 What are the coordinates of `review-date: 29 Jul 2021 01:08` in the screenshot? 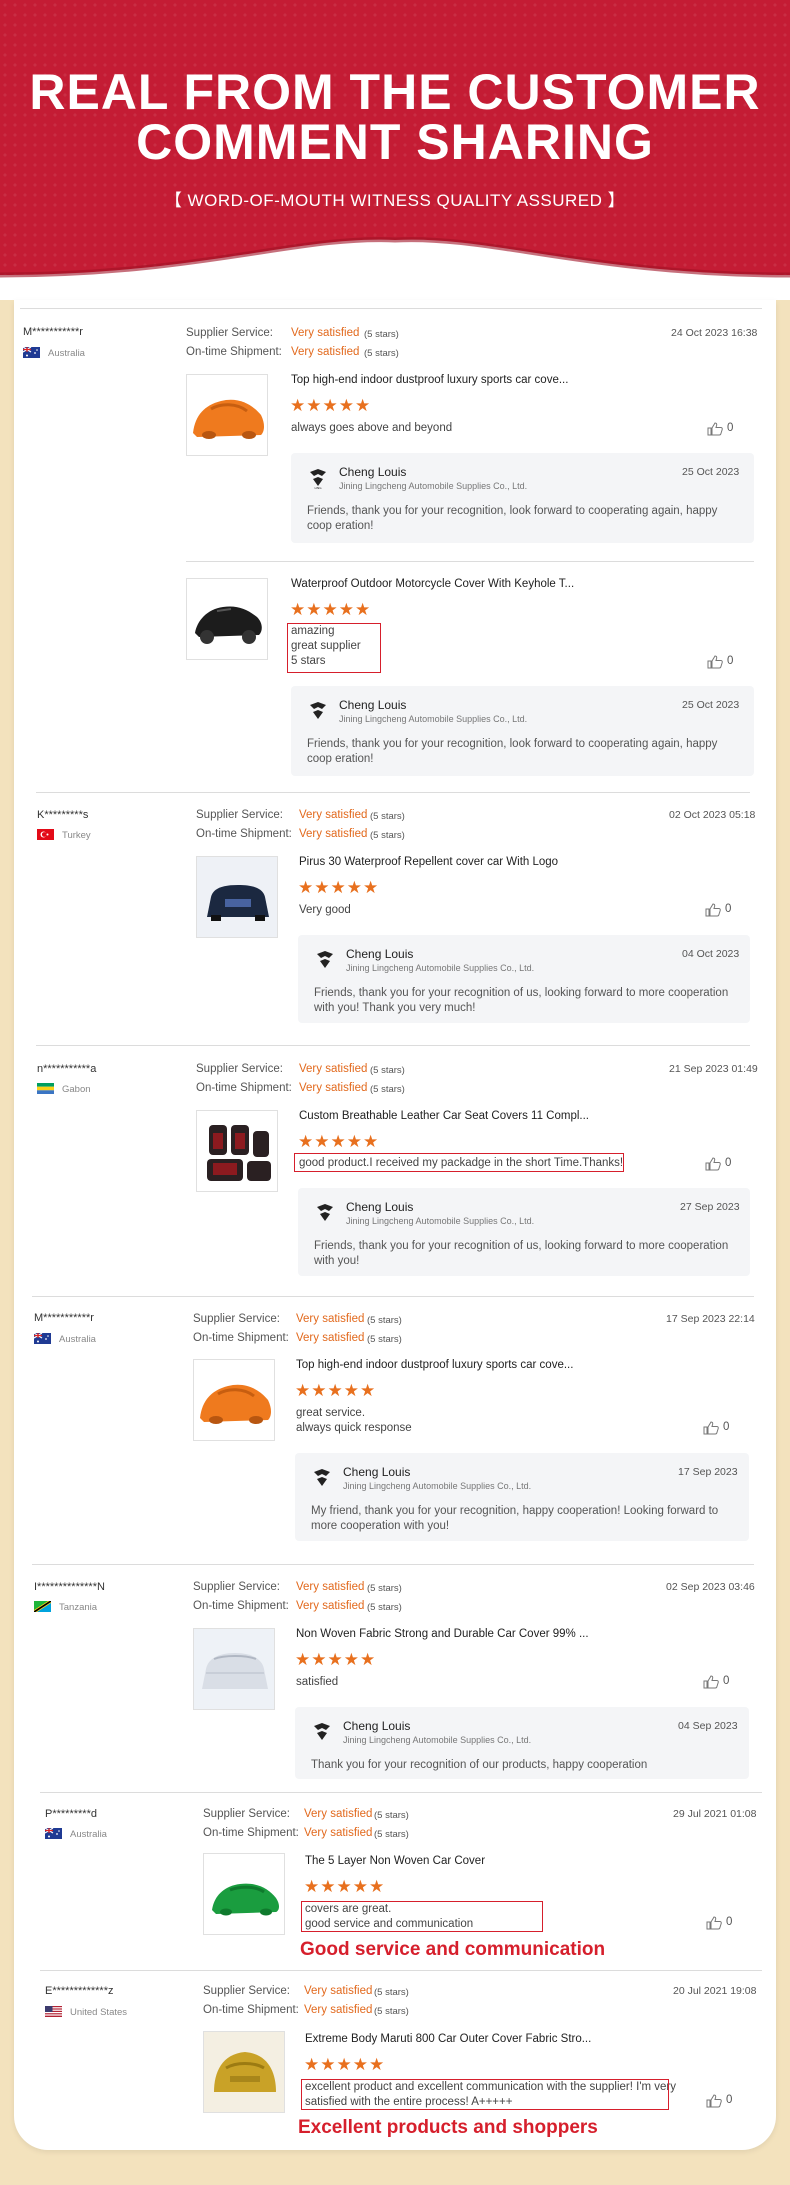 It's located at (715, 1814).